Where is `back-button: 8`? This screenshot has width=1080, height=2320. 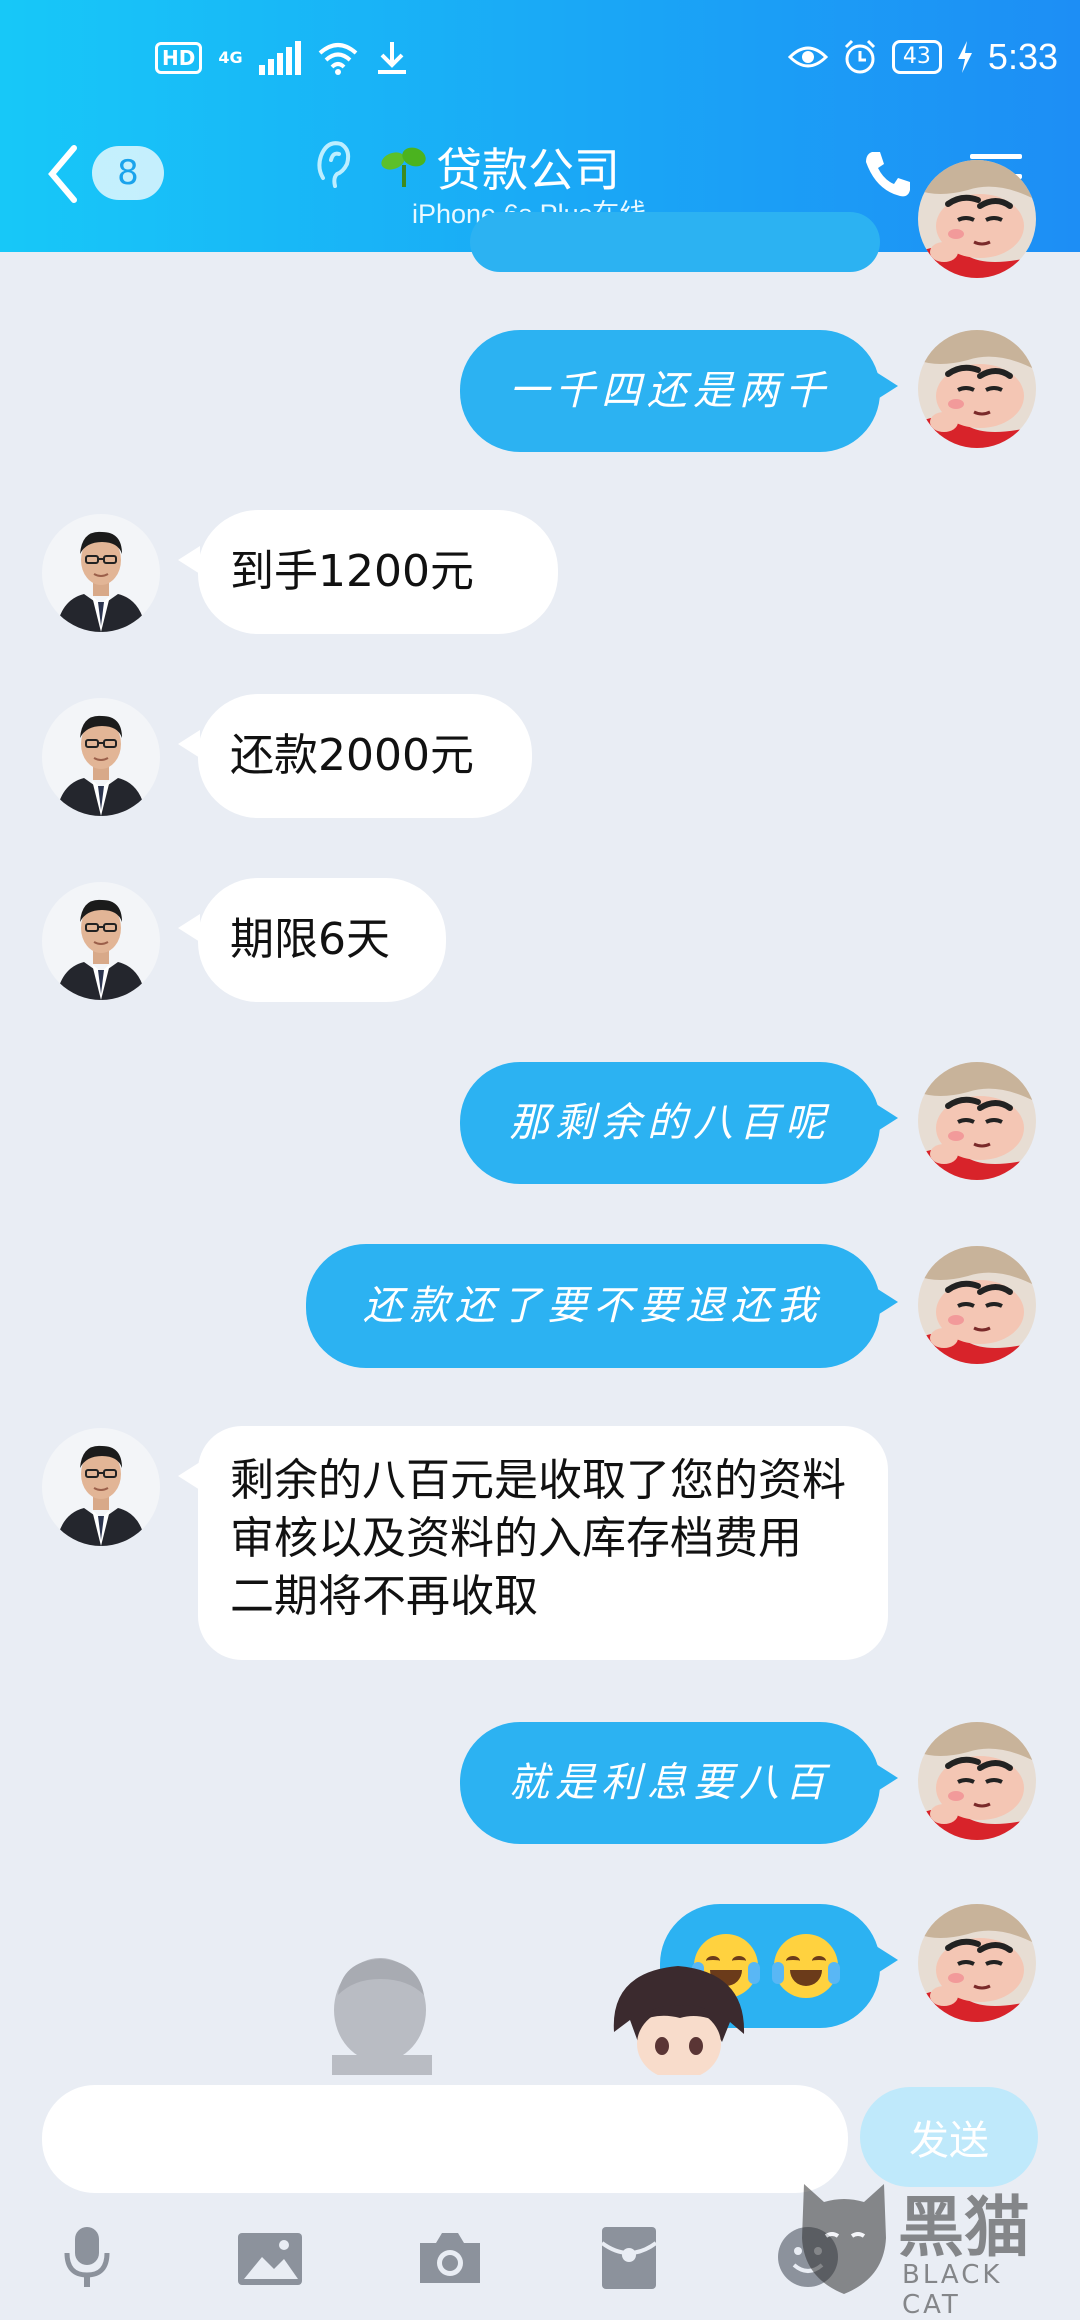 back-button: 8 is located at coordinates (111, 173).